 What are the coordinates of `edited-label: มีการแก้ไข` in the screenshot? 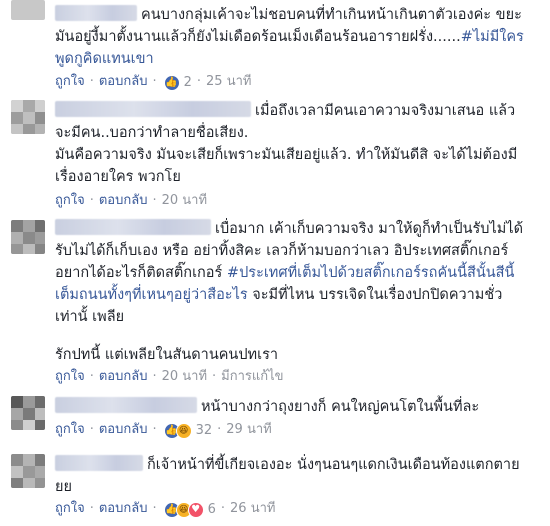 It's located at (252, 376).